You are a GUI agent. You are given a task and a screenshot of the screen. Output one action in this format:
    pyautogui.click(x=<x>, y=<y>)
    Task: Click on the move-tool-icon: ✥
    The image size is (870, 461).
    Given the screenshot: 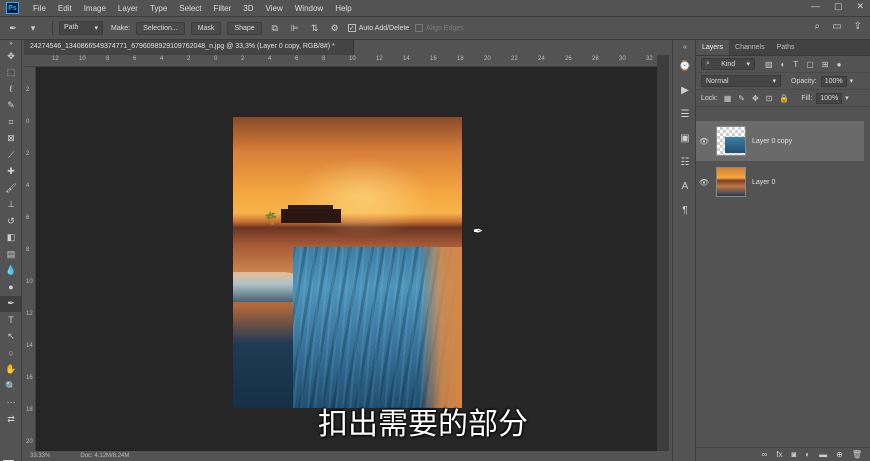 What is the action you would take?
    pyautogui.click(x=11, y=56)
    